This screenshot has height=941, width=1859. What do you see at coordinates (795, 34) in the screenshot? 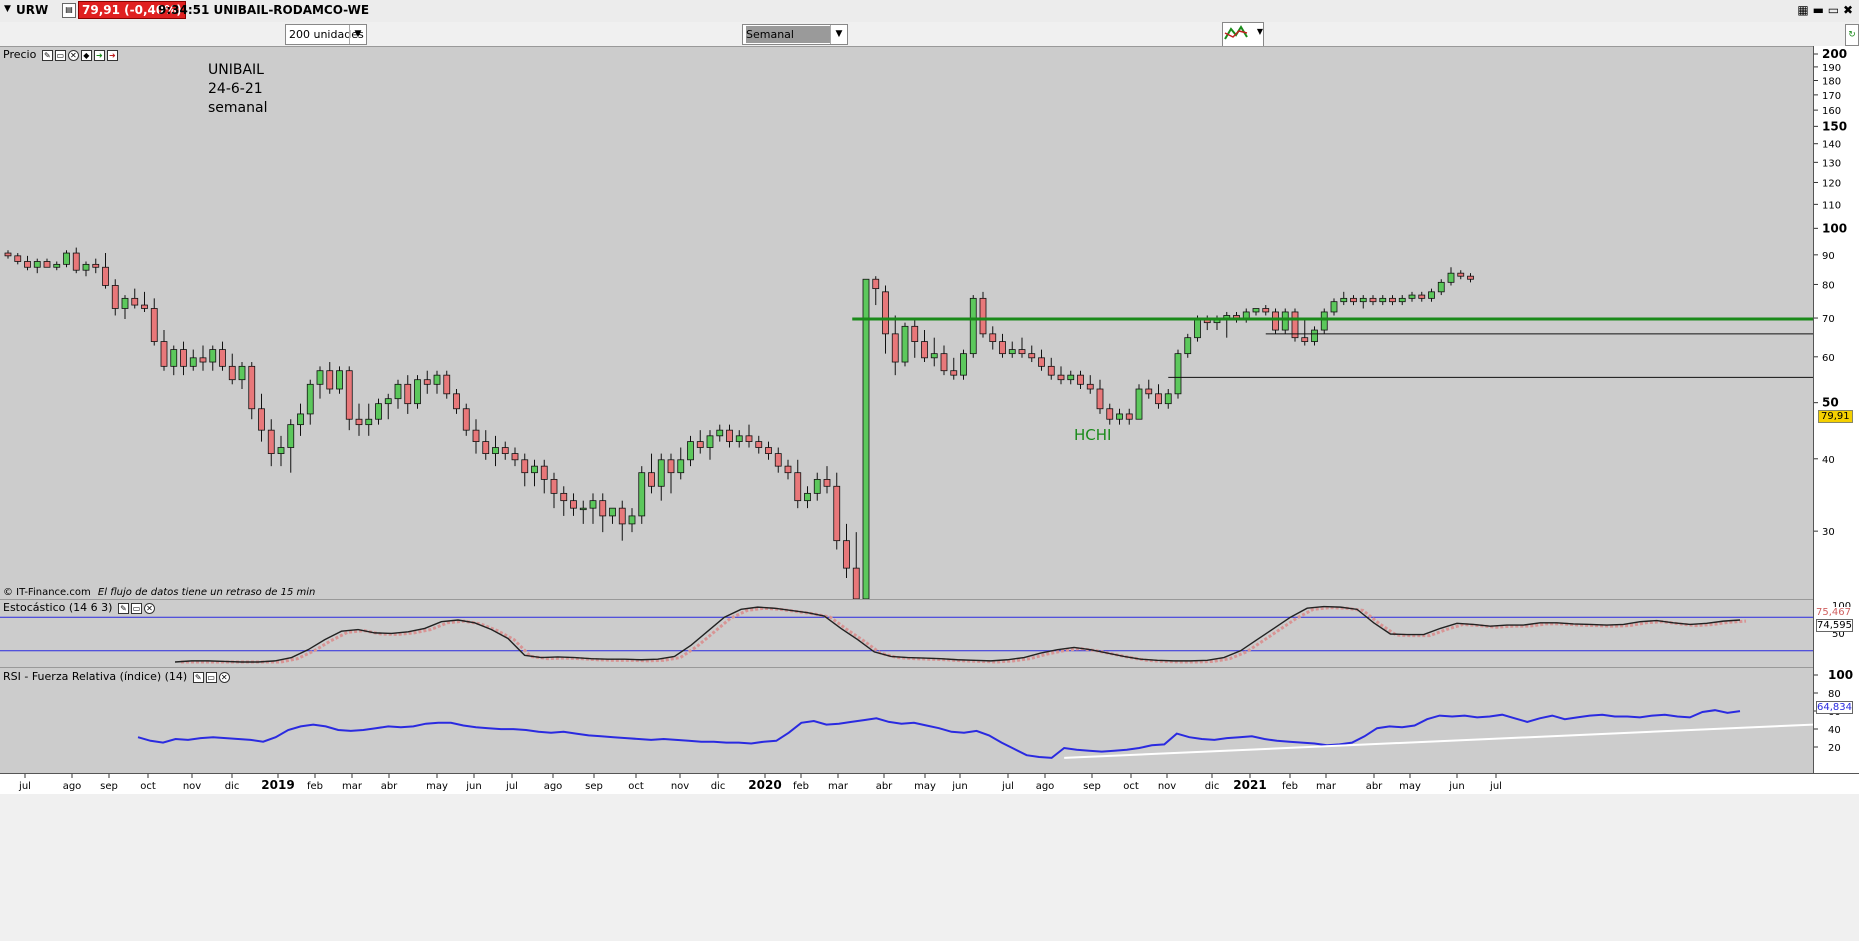
I see `period-select: Semanal ▼` at bounding box center [795, 34].